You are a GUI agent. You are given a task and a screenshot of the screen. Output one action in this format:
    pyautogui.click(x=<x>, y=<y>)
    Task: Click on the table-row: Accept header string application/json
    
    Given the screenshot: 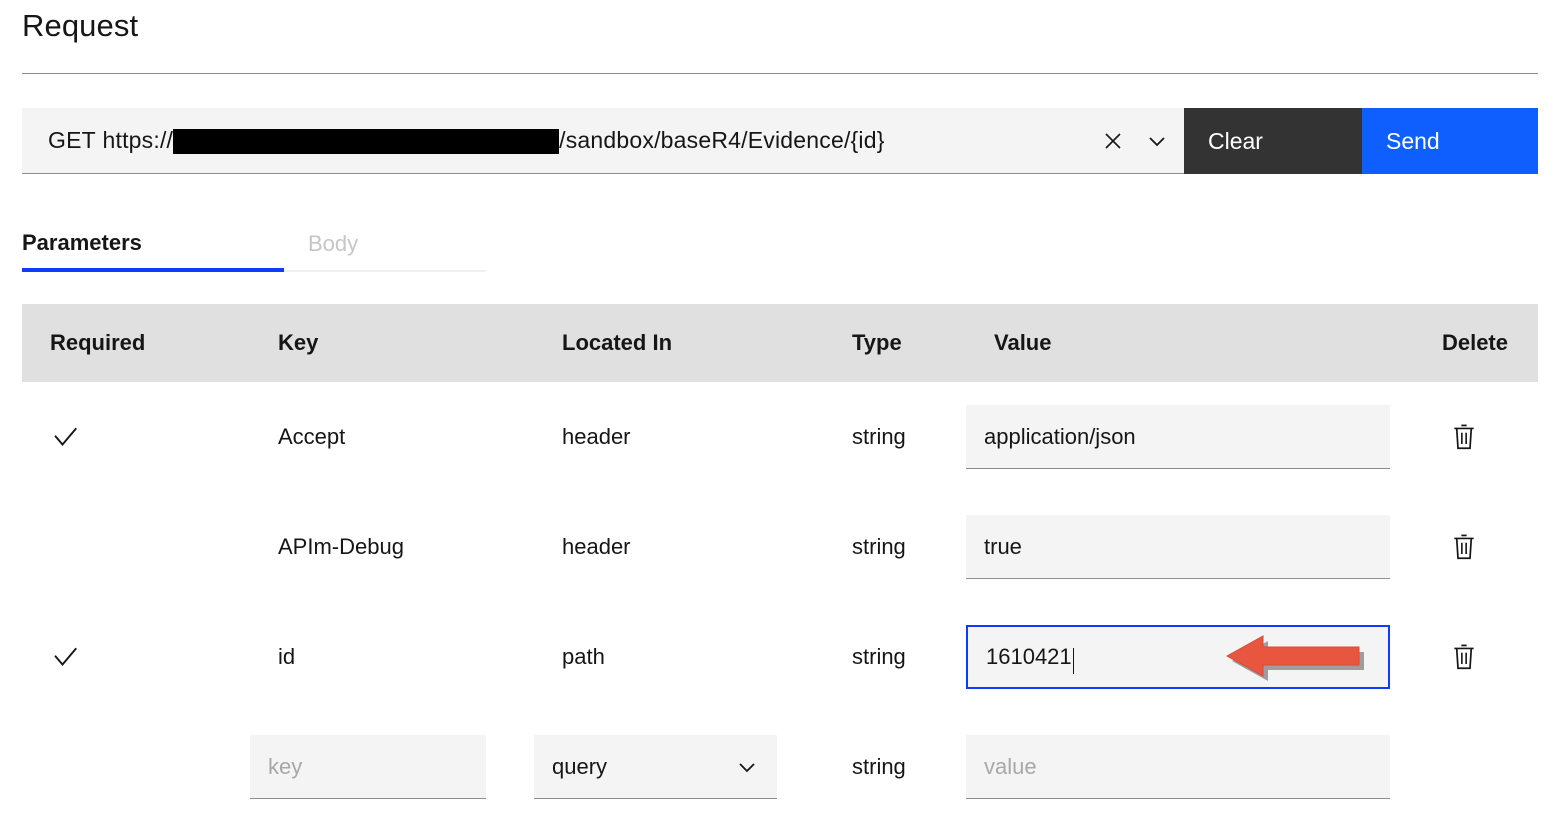 What is the action you would take?
    pyautogui.click(x=780, y=437)
    